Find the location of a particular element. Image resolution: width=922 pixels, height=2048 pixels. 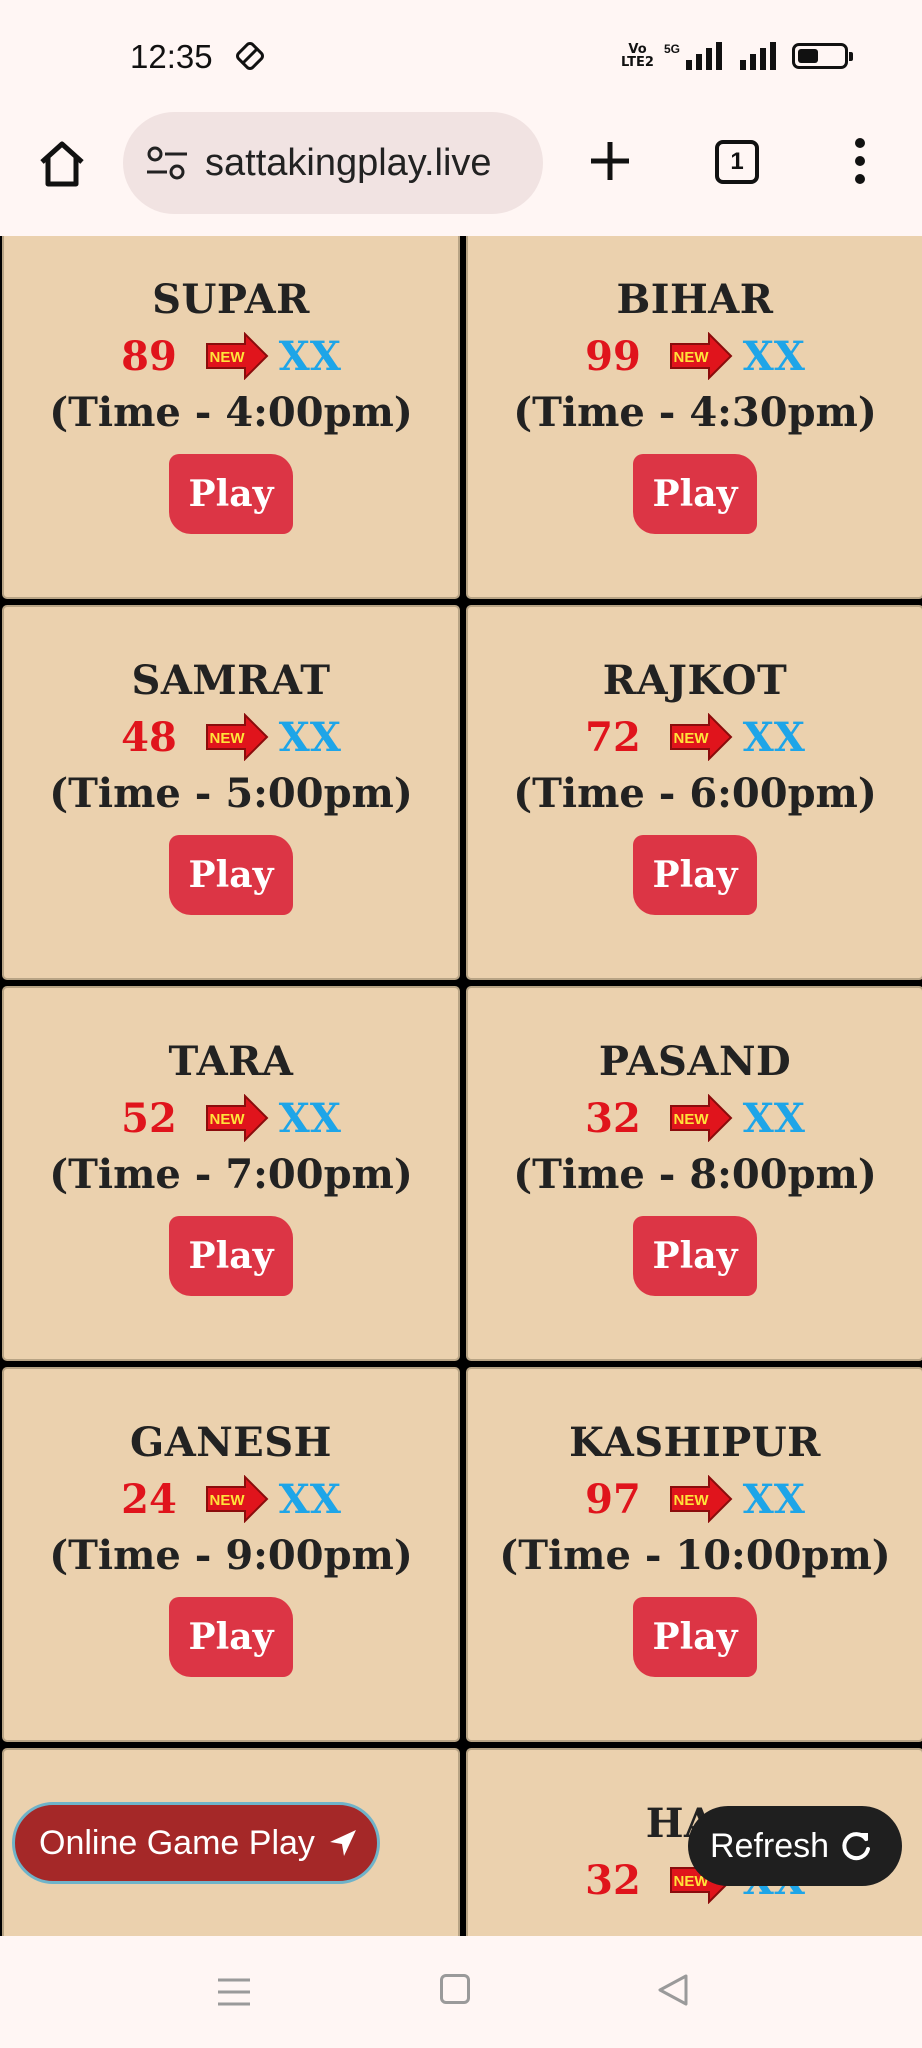

signal-2-icon is located at coordinates (758, 56).